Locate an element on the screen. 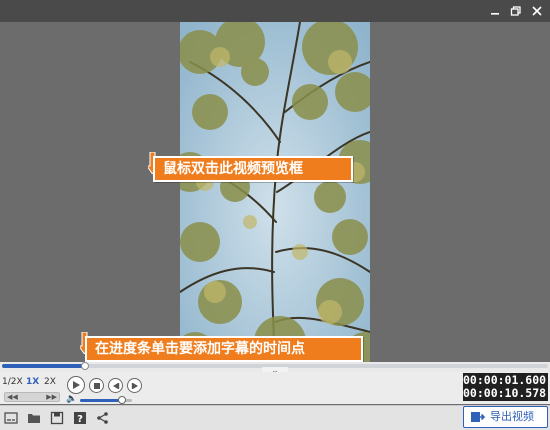 The height and width of the screenshot is (430, 550). progress-fill is located at coordinates (43, 366).